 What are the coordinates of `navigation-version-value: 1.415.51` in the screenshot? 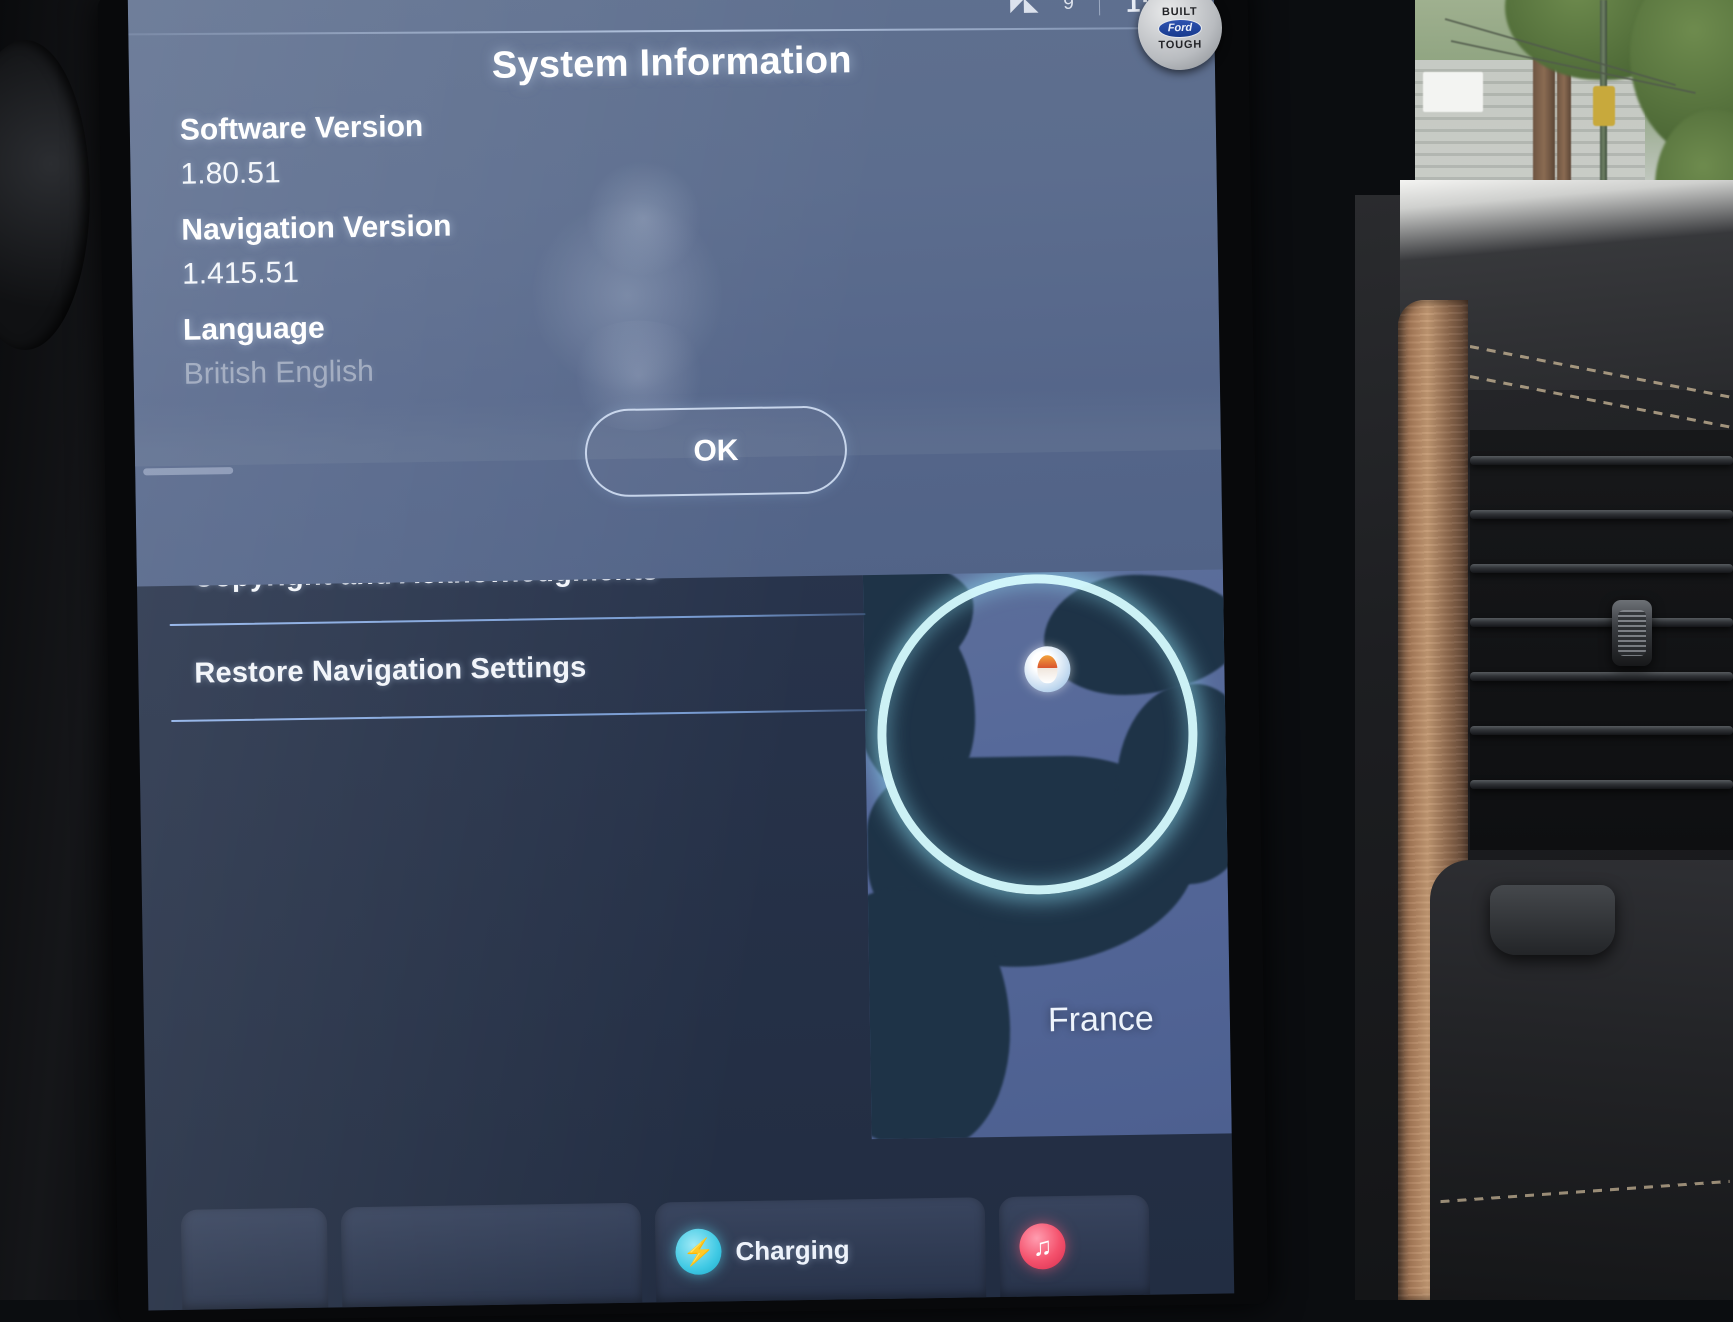 It's located at (240, 273).